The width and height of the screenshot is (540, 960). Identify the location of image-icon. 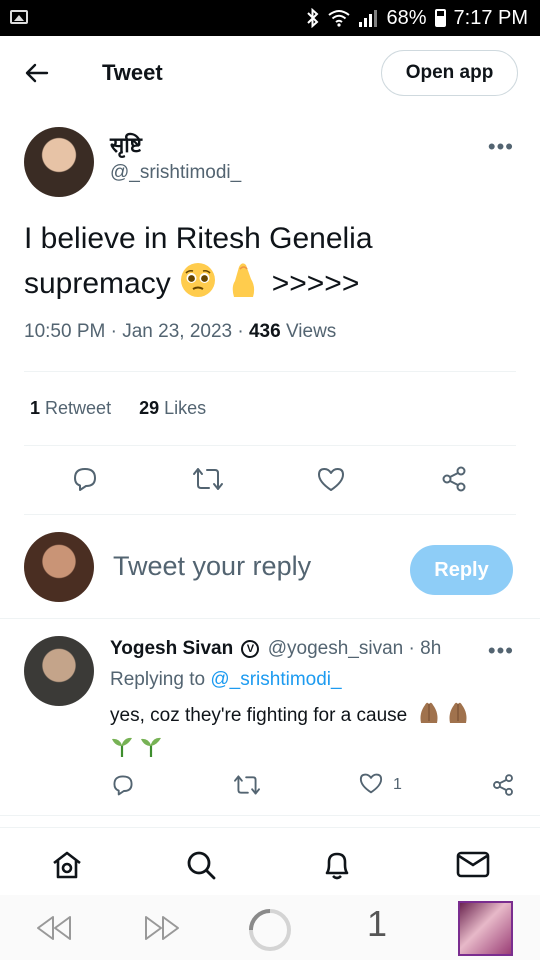
(19, 17).